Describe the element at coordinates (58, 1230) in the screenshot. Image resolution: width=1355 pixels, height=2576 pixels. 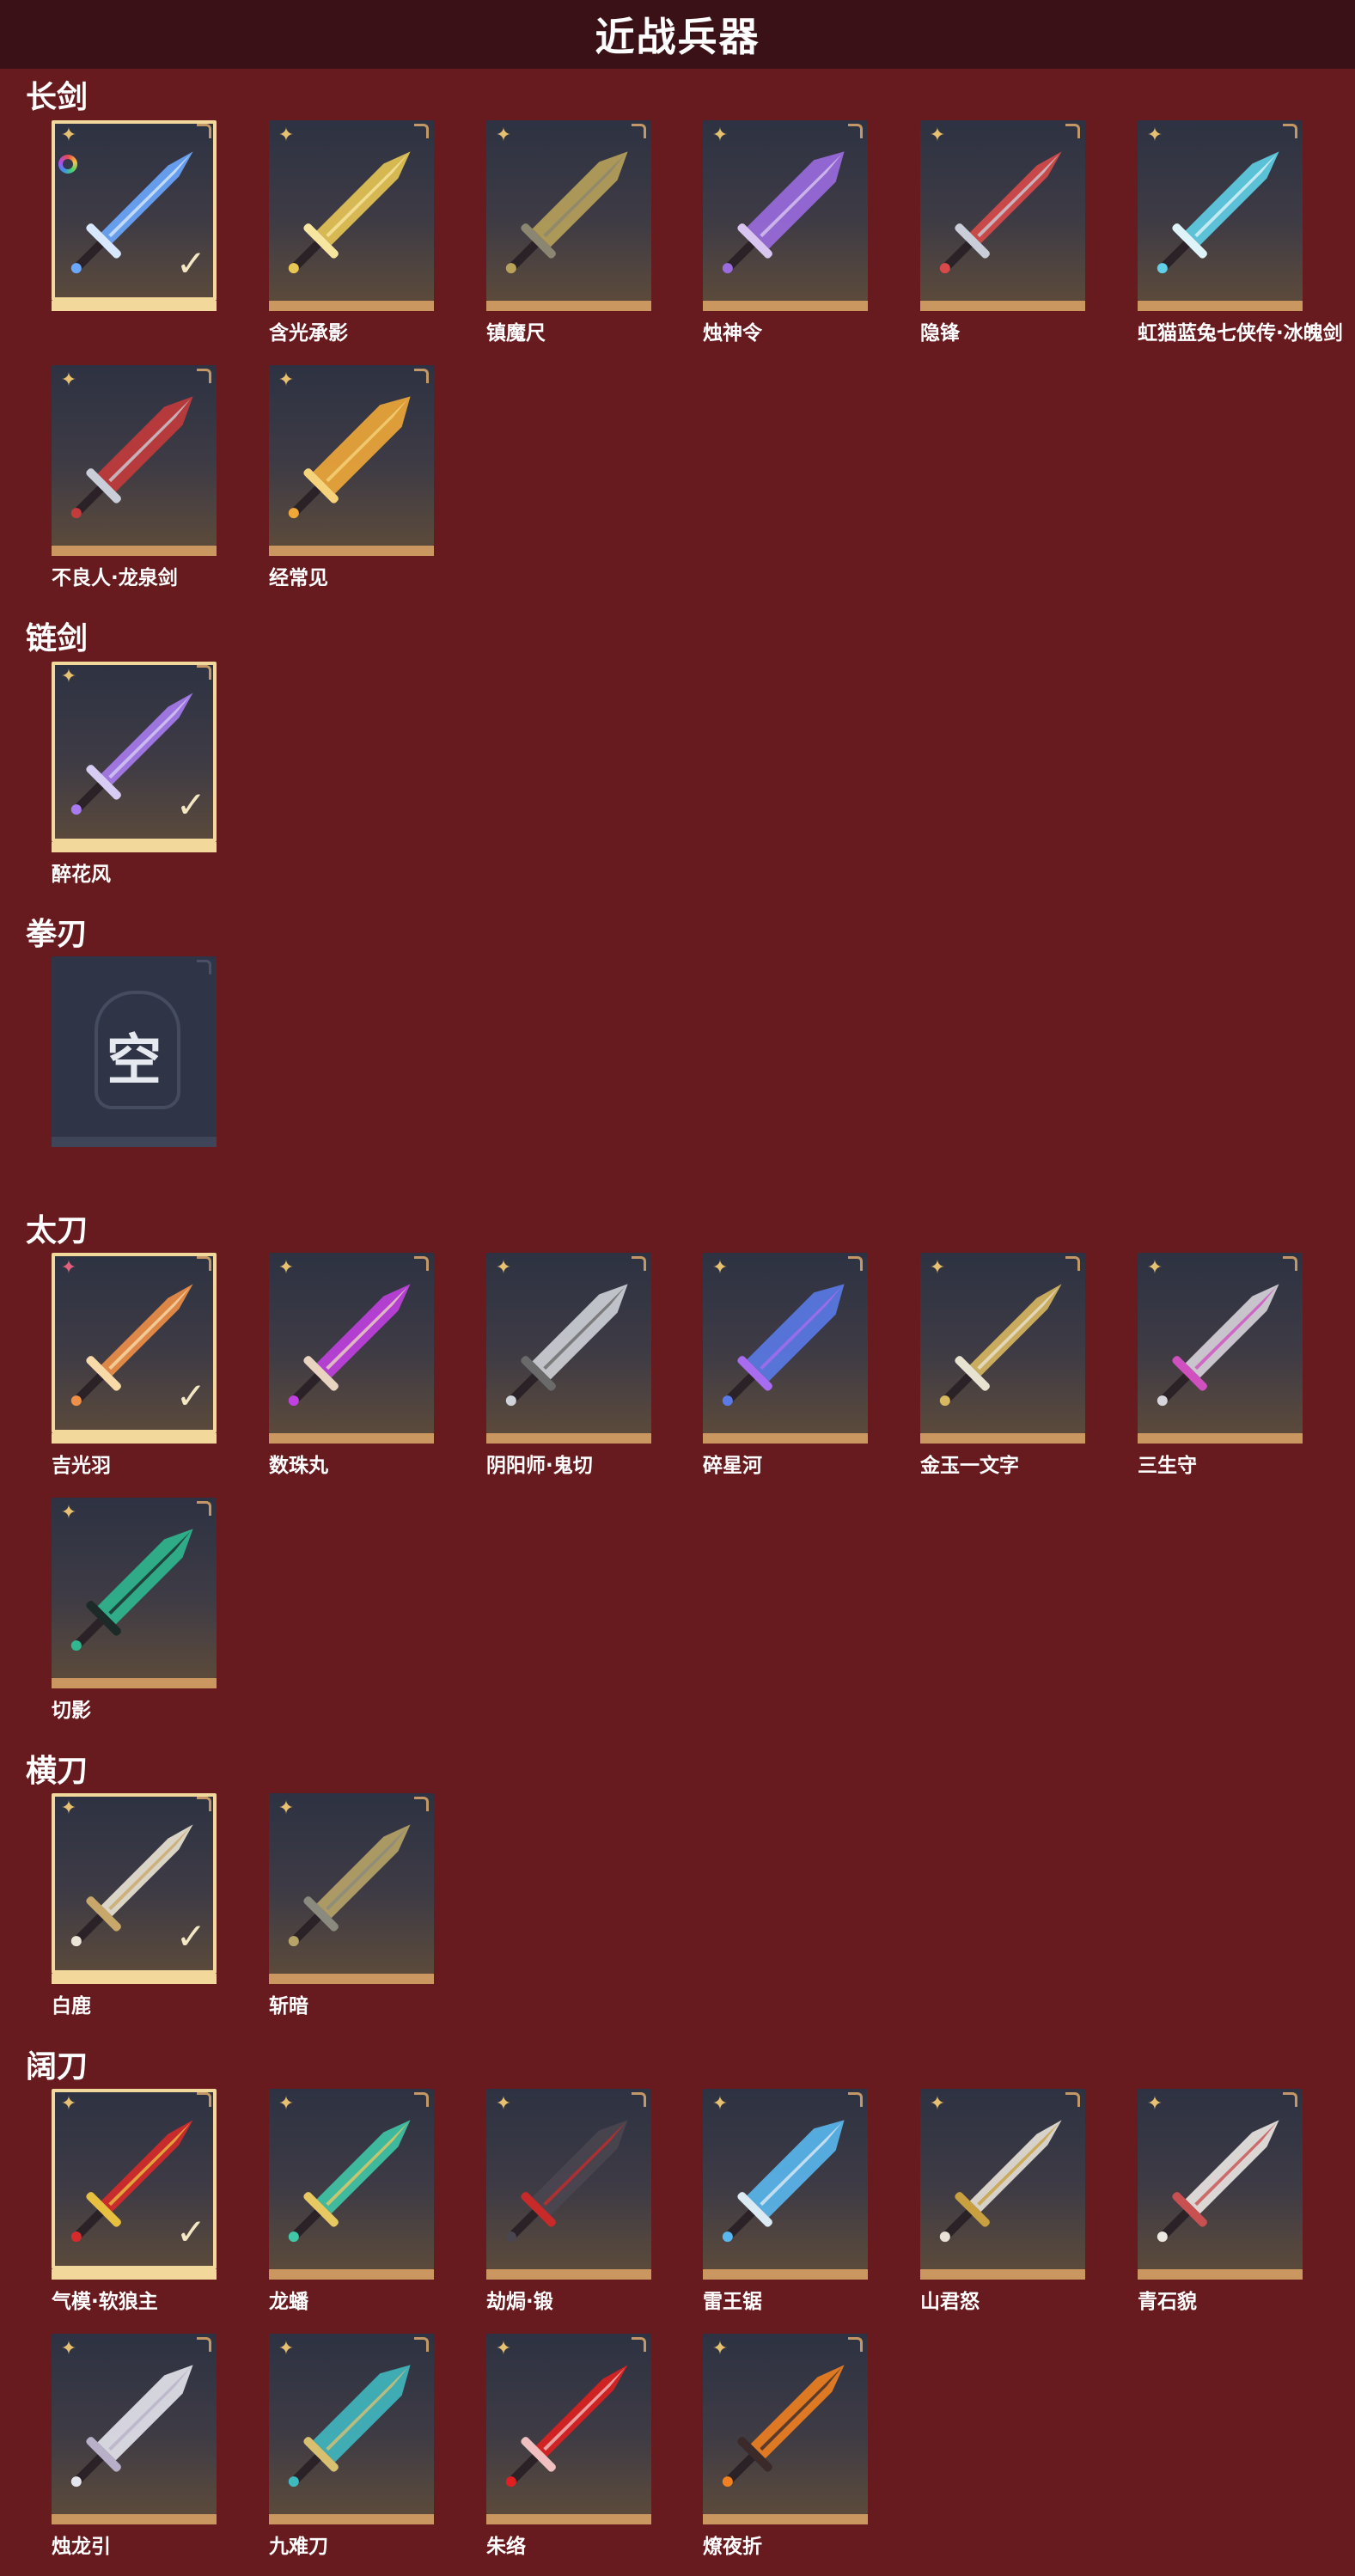
I see `section-title-tachi: 太刀` at that location.